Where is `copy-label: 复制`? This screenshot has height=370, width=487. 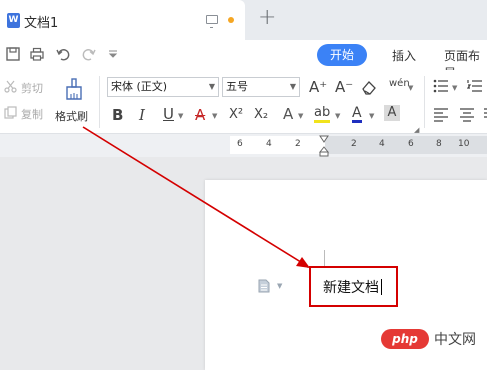
copy-label: 复制 is located at coordinates (32, 114).